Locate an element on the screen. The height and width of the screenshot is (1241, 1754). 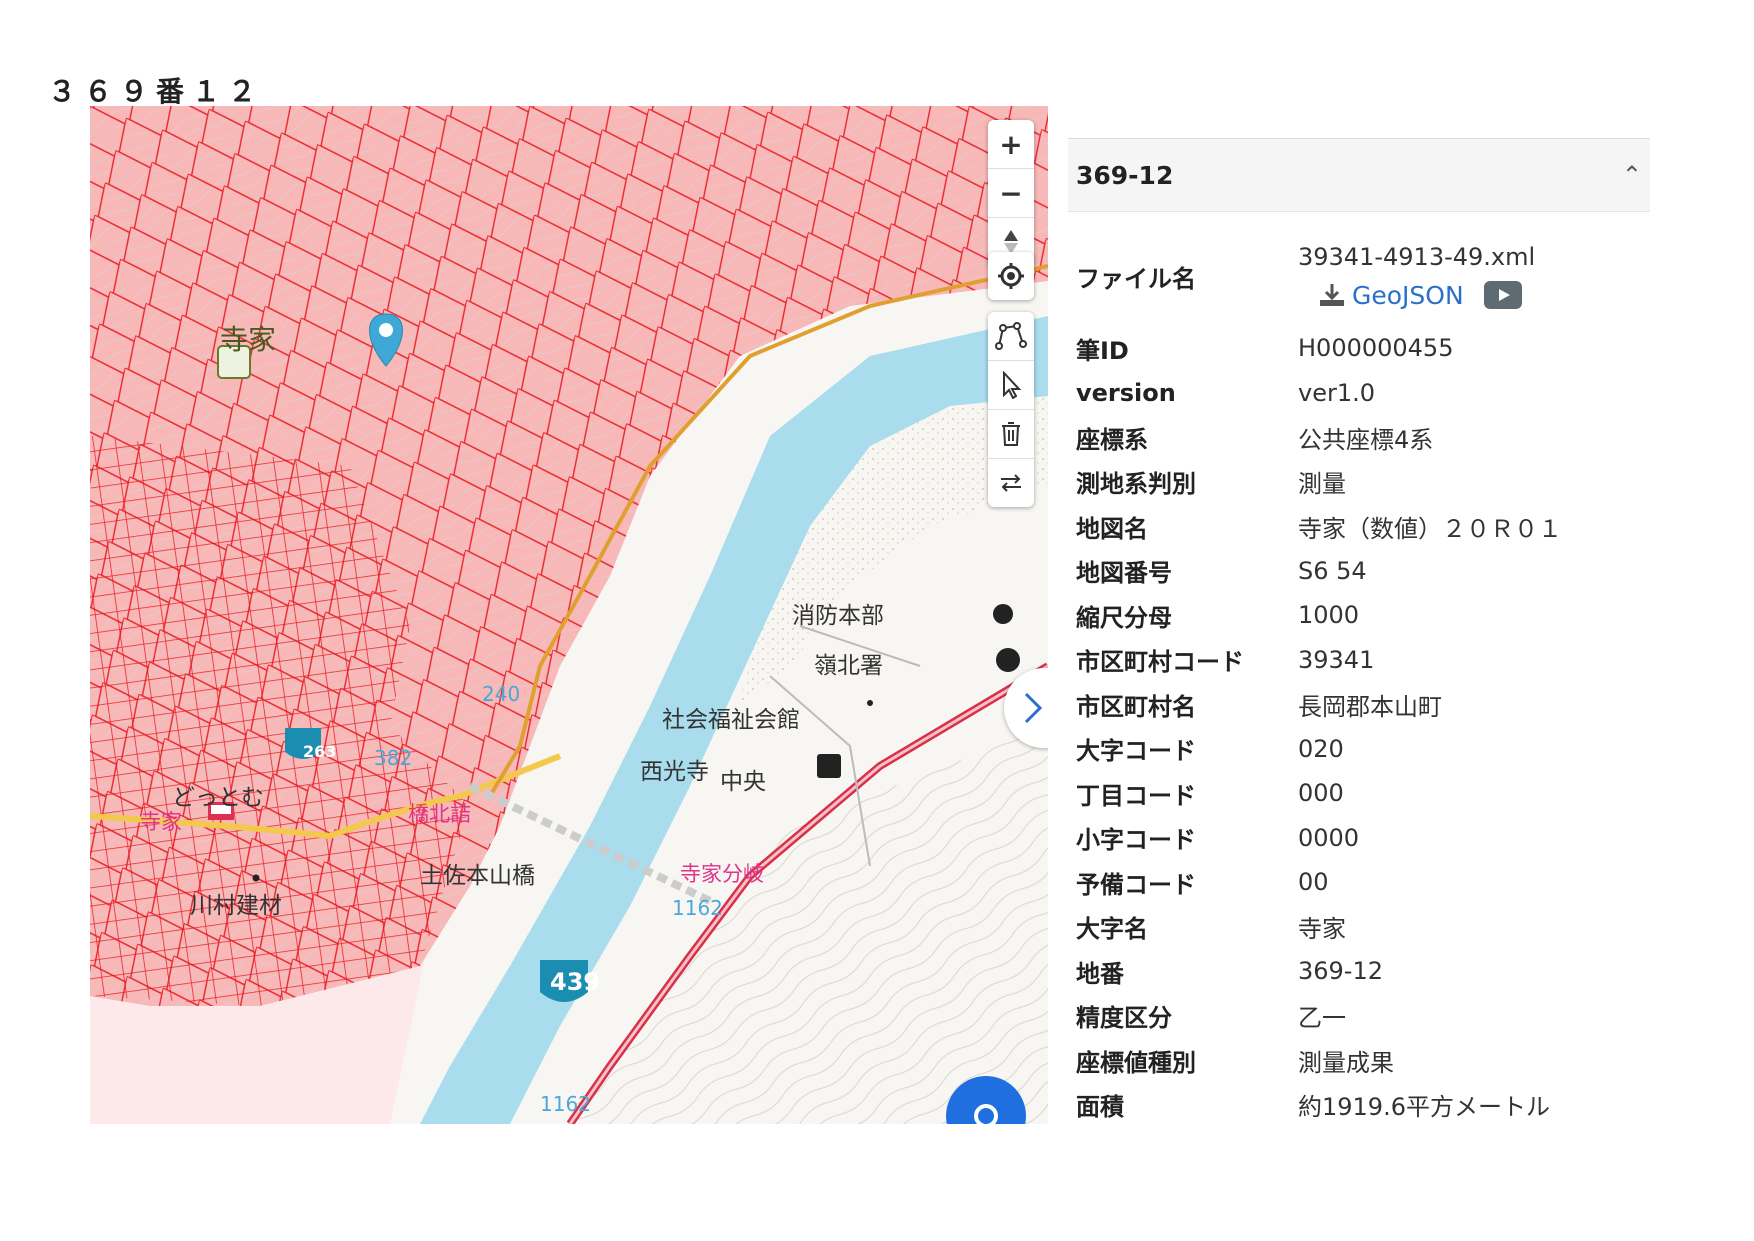
zoom-out-button: − is located at coordinates (1011, 193).